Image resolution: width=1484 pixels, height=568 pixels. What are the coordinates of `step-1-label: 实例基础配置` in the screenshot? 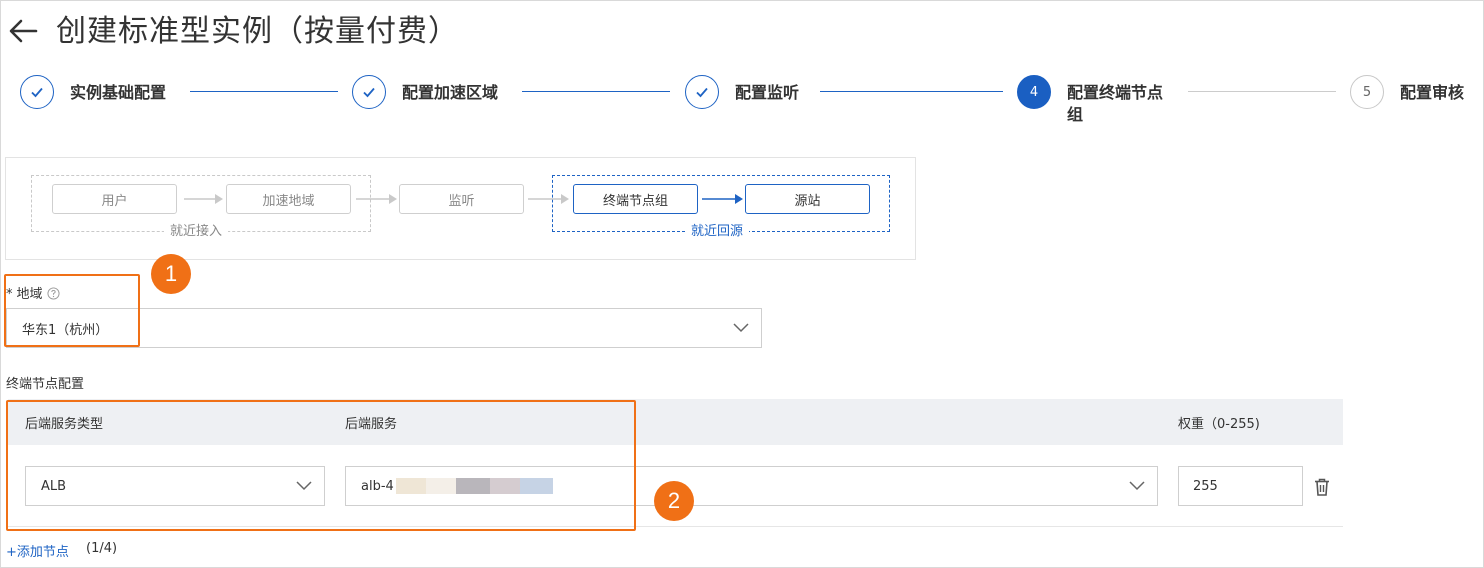 It's located at (118, 92).